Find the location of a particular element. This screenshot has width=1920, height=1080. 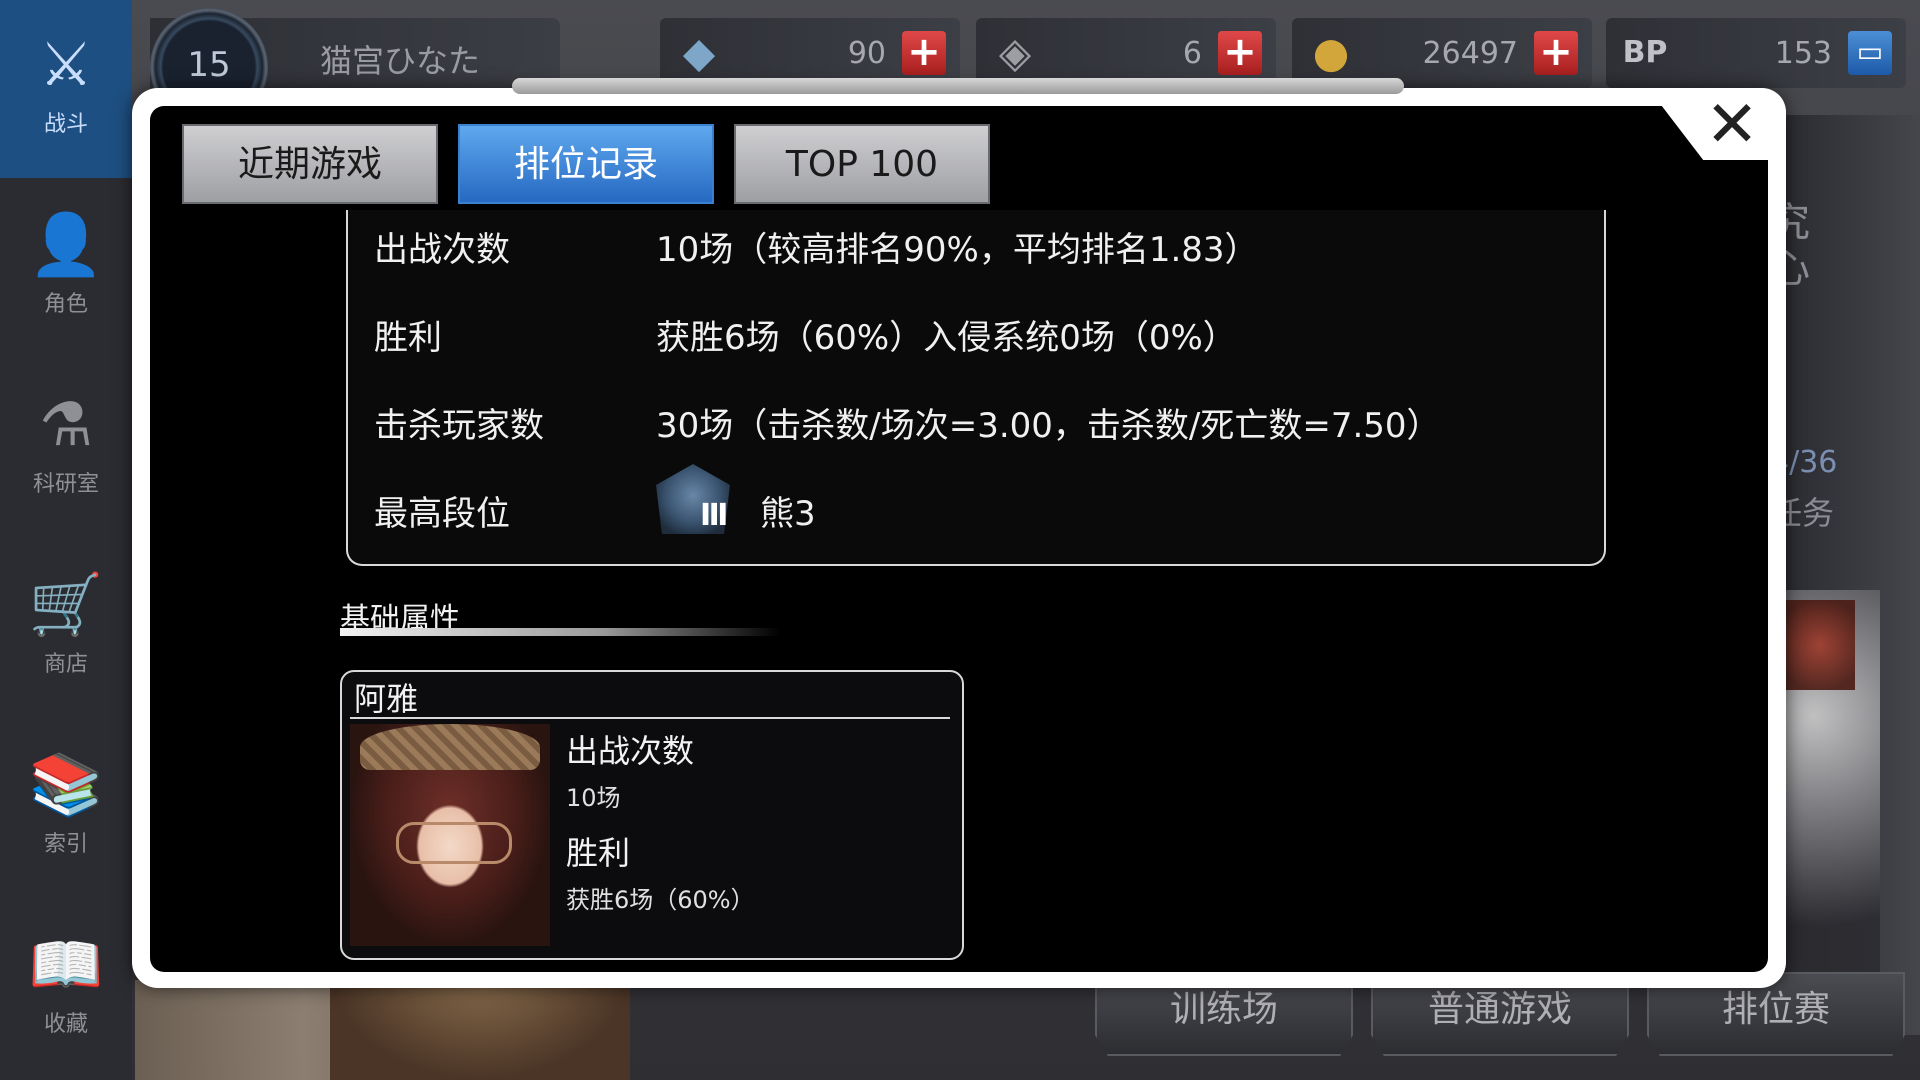

rank-name: 熊3 is located at coordinates (788, 514).